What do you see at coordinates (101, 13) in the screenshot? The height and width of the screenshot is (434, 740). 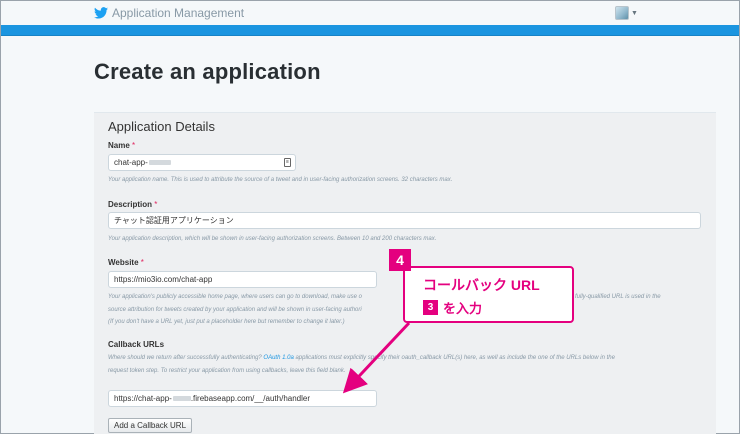 I see `twitter-bird-icon` at bounding box center [101, 13].